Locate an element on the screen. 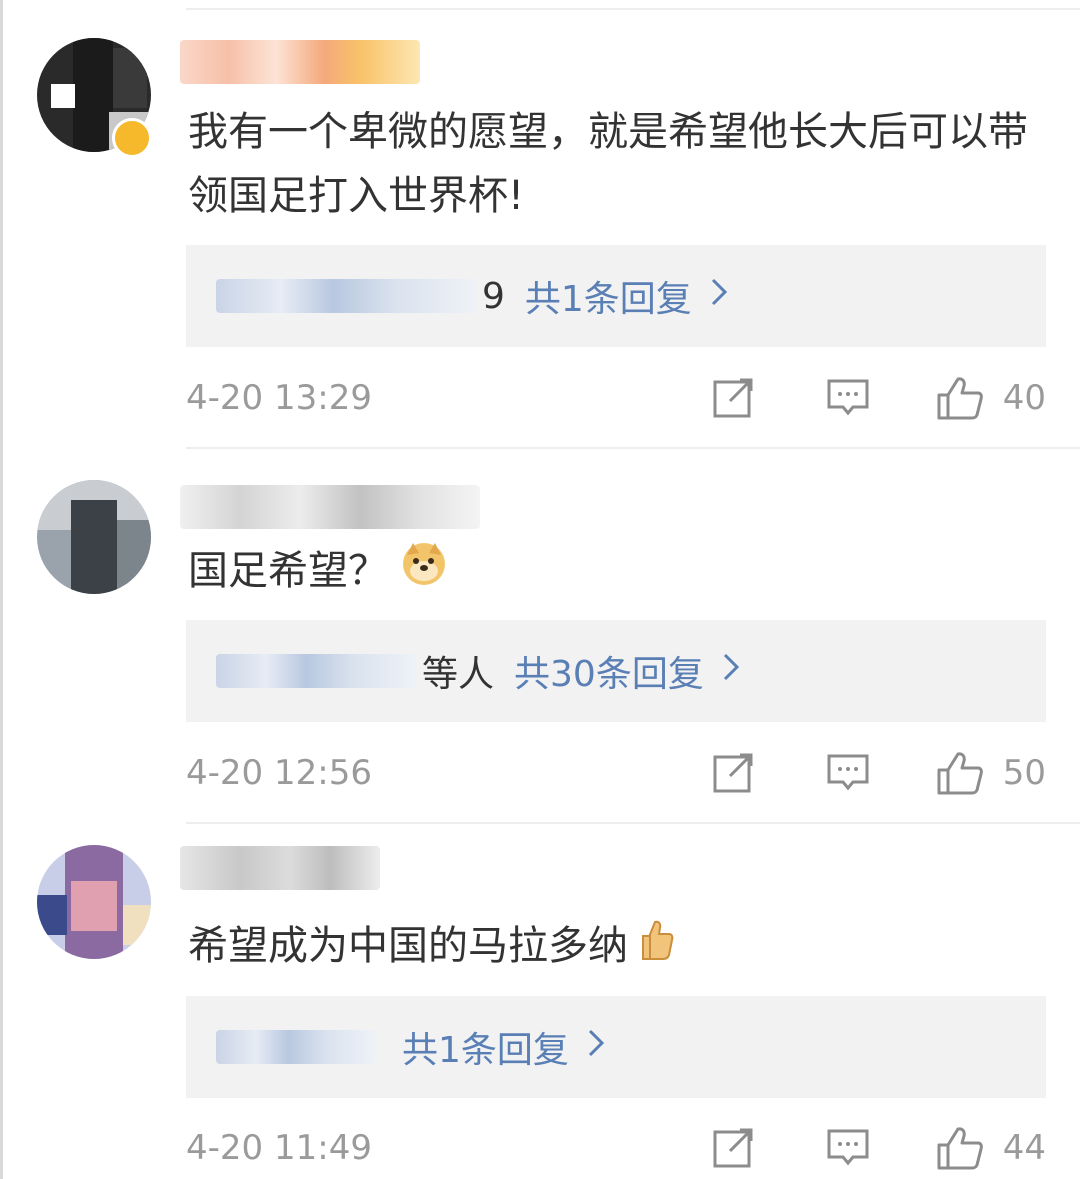 Image resolution: width=1080 pixels, height=1179 pixels. reply-name-tail: 9 is located at coordinates (493, 296).